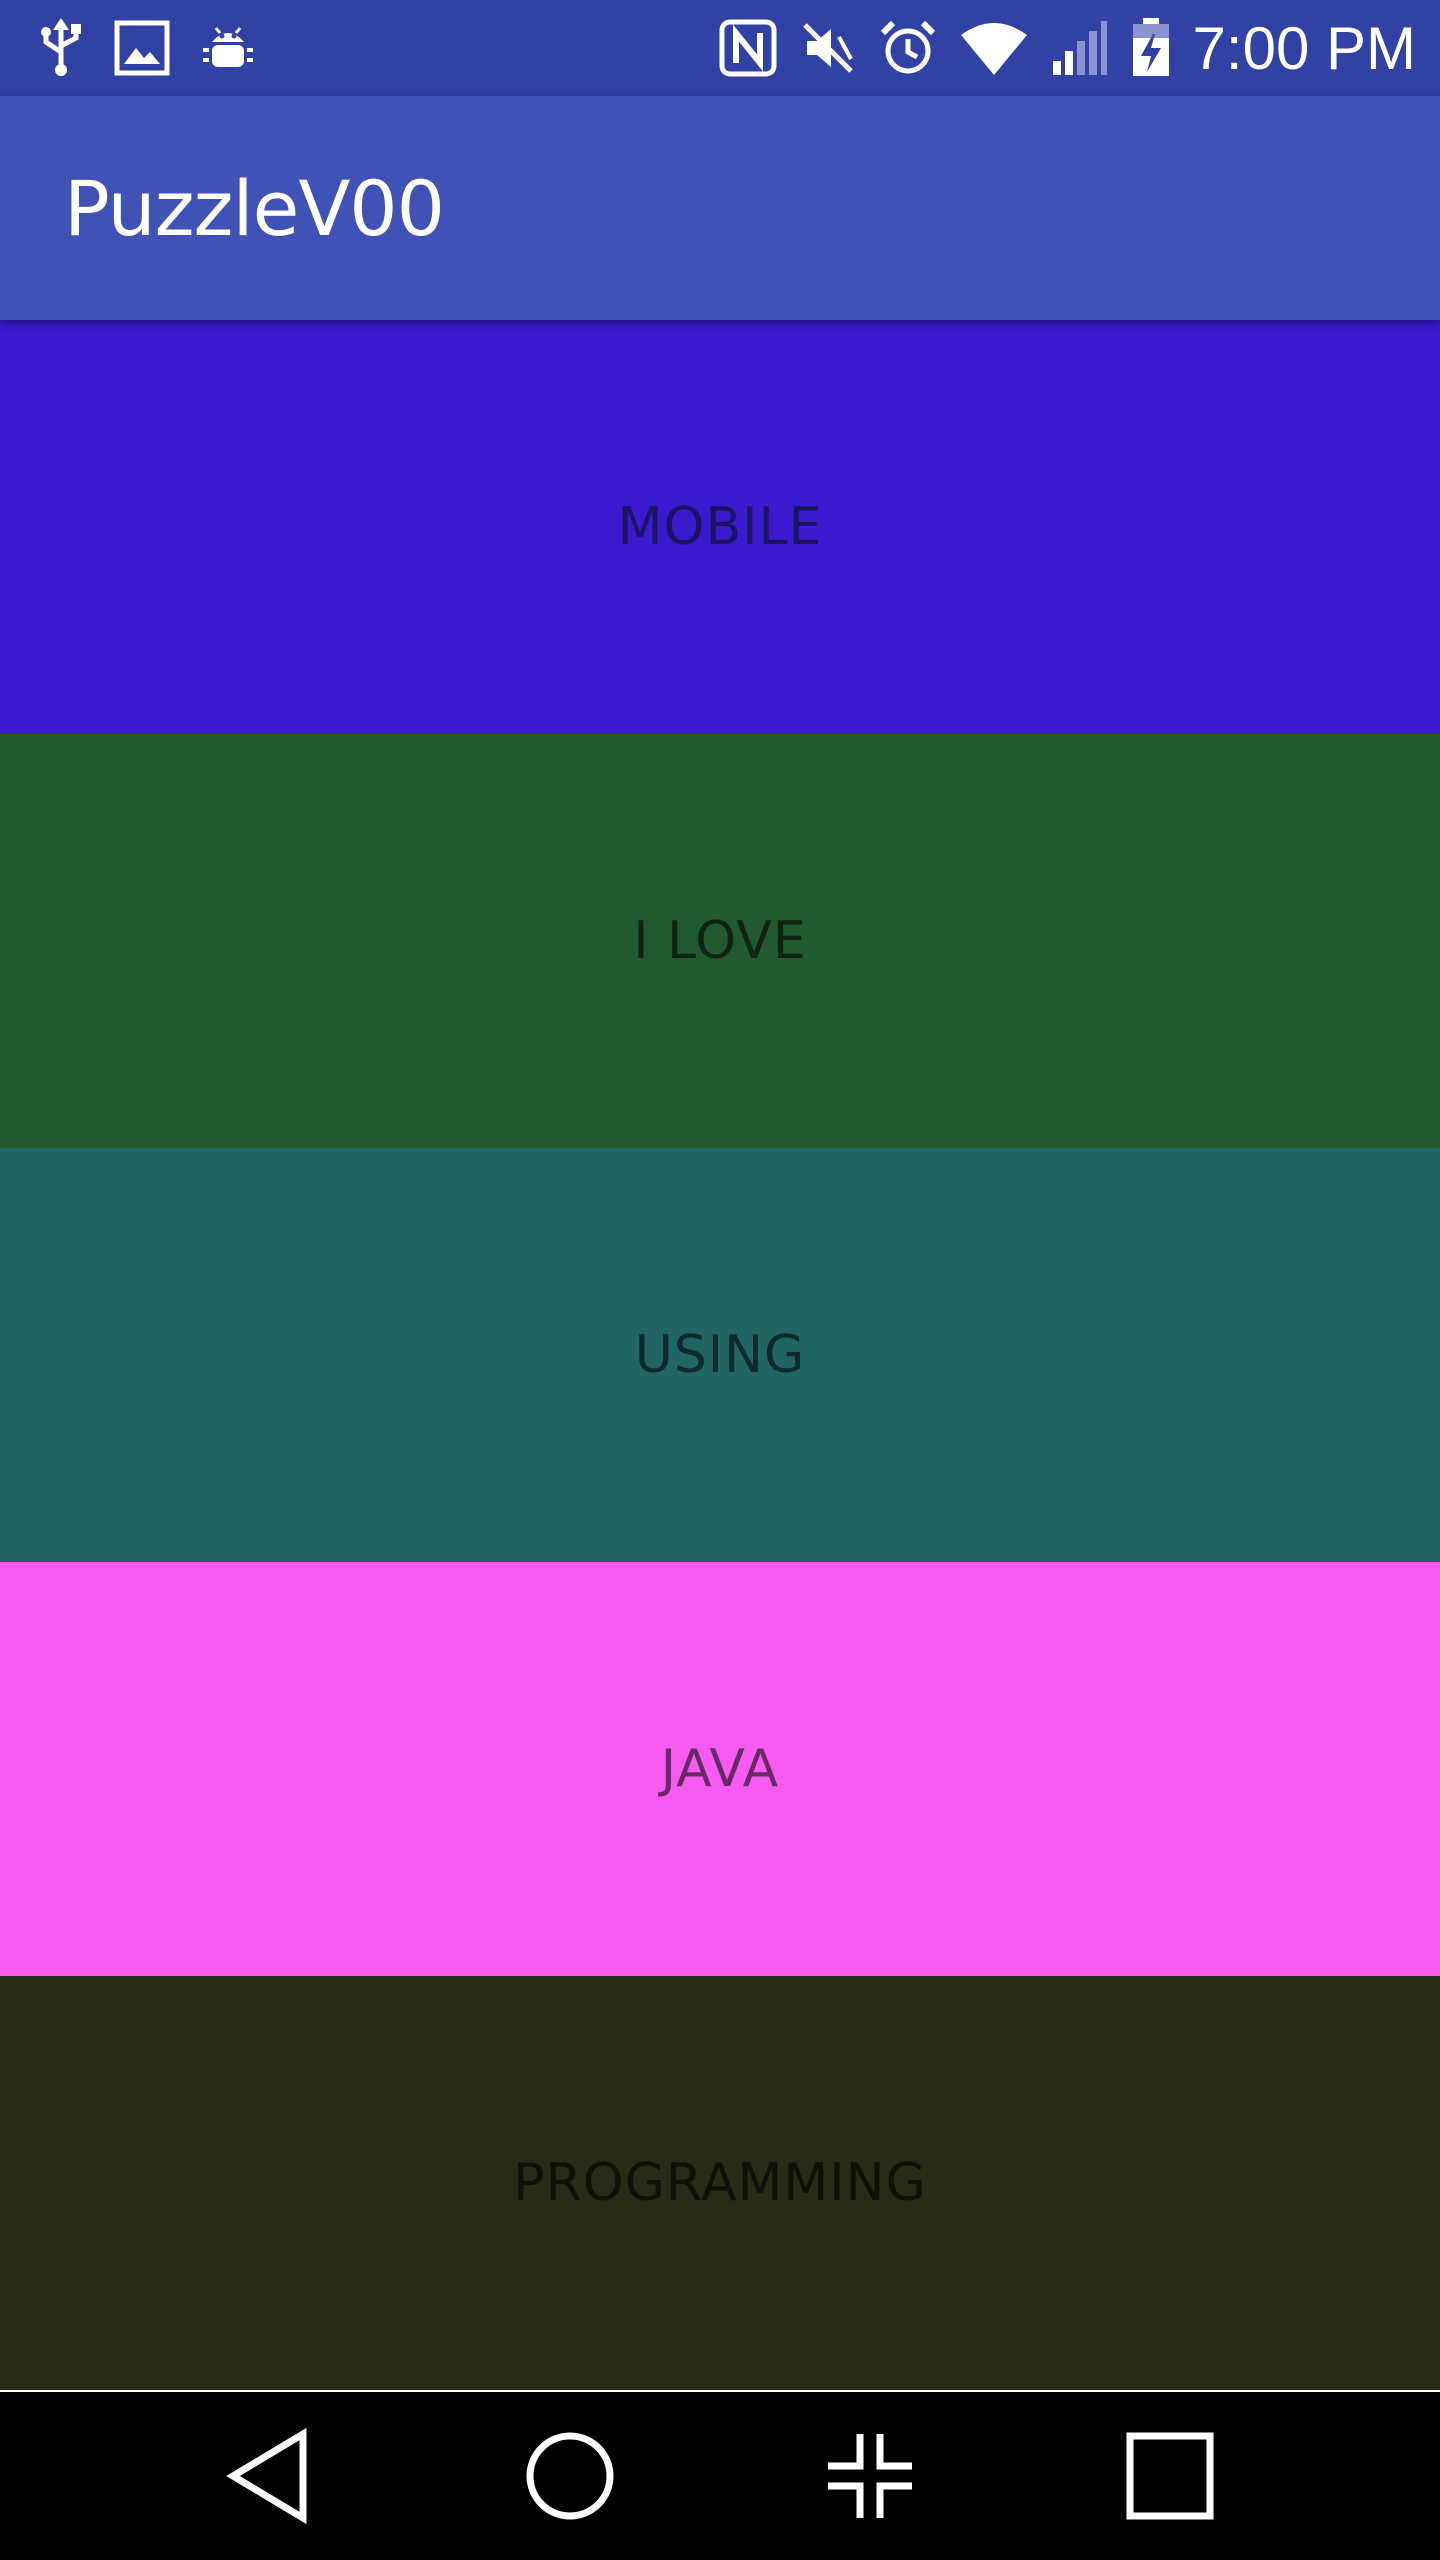 This screenshot has height=2560, width=1440. I want to click on word-block-label: JAVA, so click(720, 1769).